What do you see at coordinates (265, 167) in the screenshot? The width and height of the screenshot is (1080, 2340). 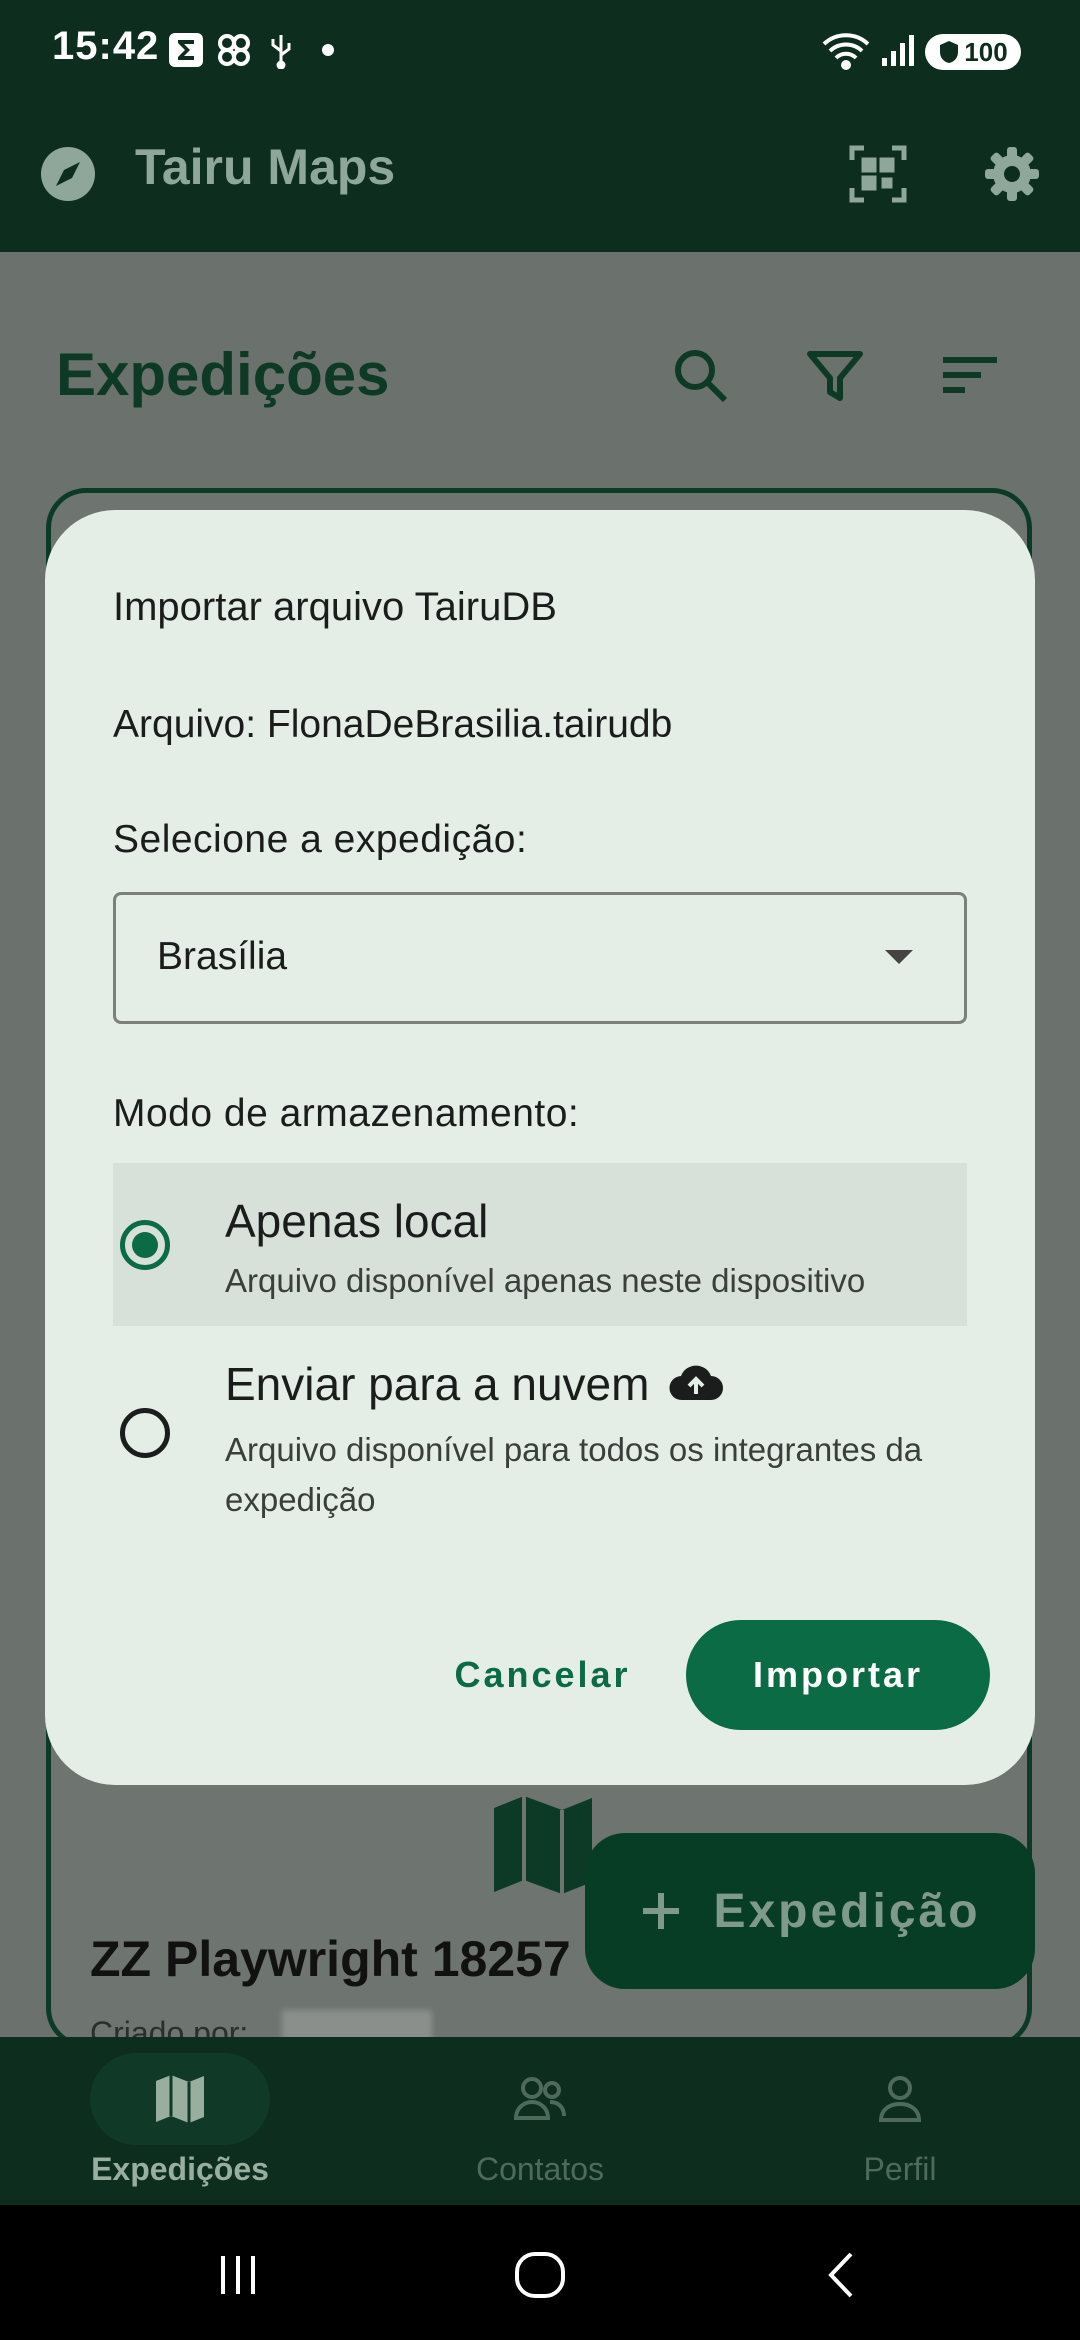 I see `app-title: Tairu Maps` at bounding box center [265, 167].